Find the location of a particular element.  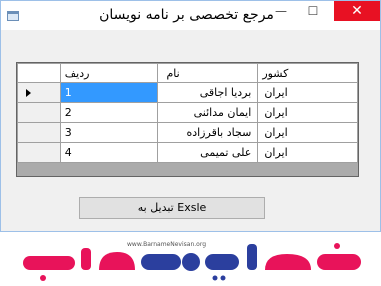

cell-id: 2 is located at coordinates (109, 112).